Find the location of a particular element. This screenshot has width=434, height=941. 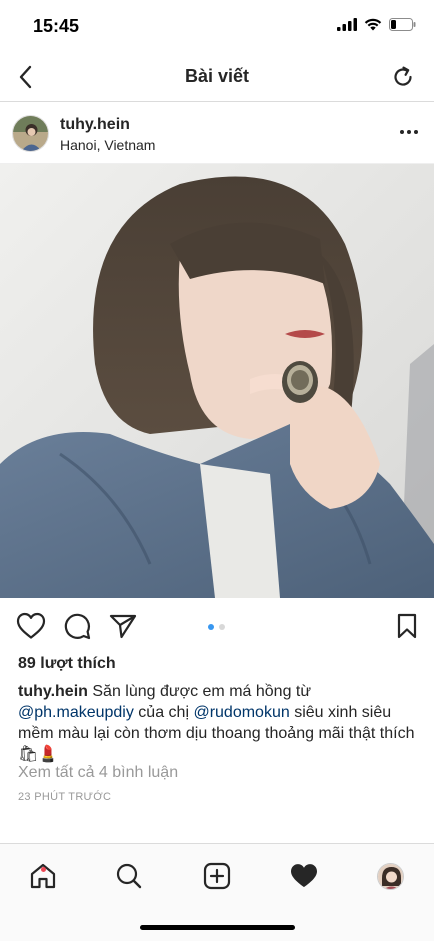

tab-new-post is located at coordinates (217, 876).